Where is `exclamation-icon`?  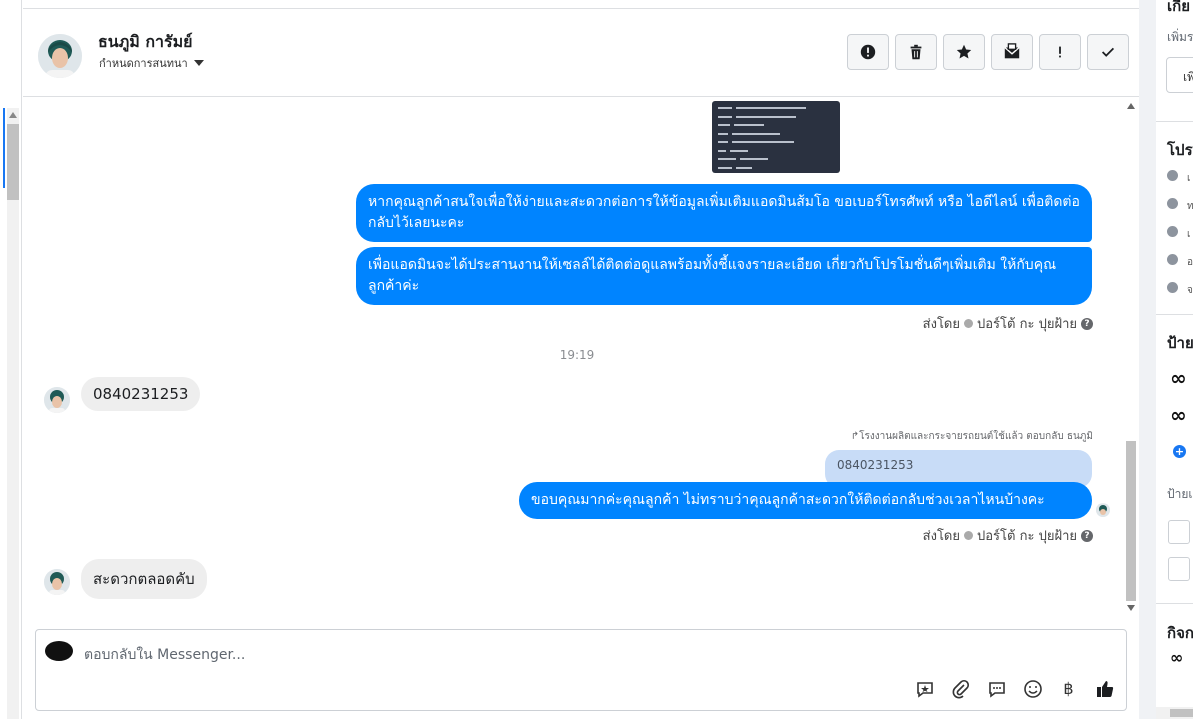
exclamation-icon is located at coordinates (1060, 52).